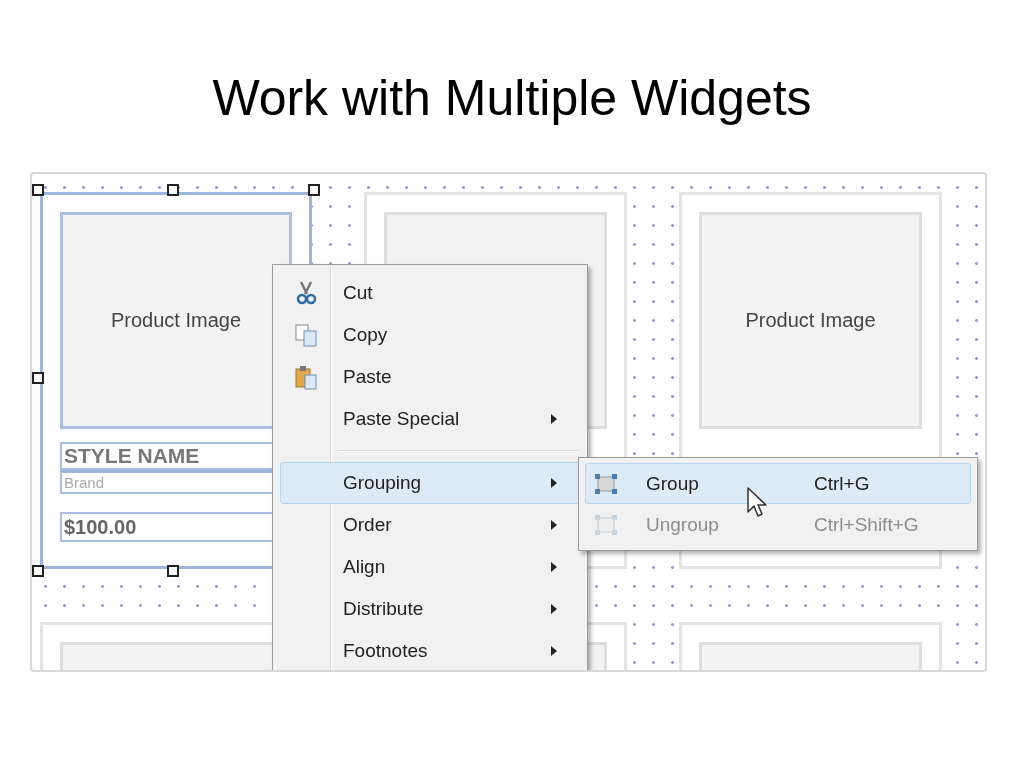 The width and height of the screenshot is (1024, 768). What do you see at coordinates (606, 483) in the screenshot?
I see `group-icon` at bounding box center [606, 483].